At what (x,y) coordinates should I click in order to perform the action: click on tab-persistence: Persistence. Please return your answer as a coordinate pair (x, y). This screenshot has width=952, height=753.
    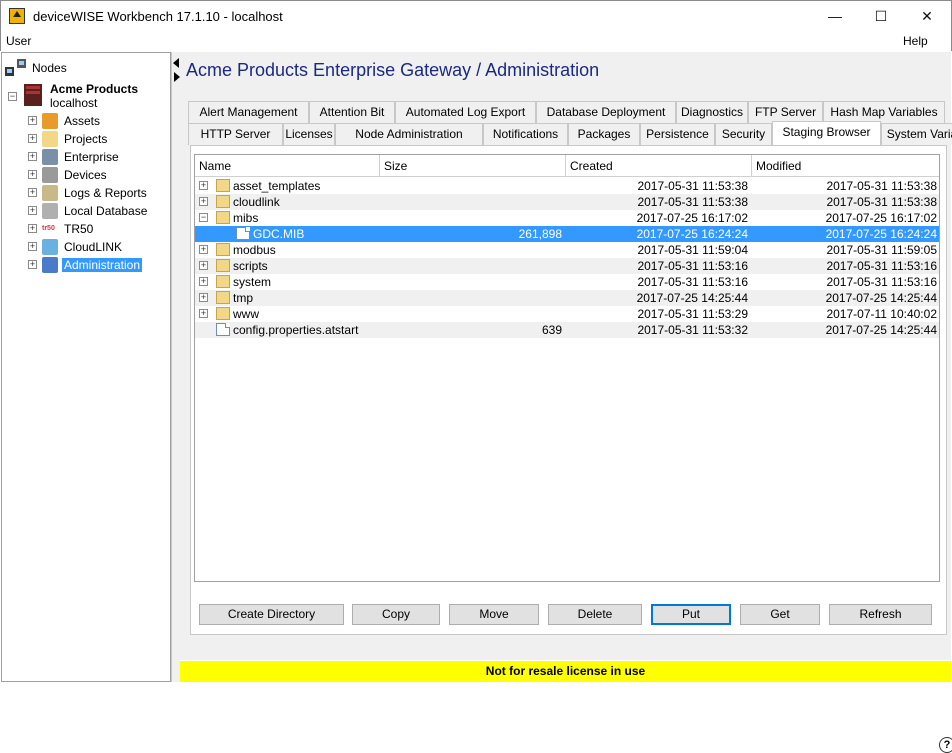
    Looking at the image, I should click on (677, 134).